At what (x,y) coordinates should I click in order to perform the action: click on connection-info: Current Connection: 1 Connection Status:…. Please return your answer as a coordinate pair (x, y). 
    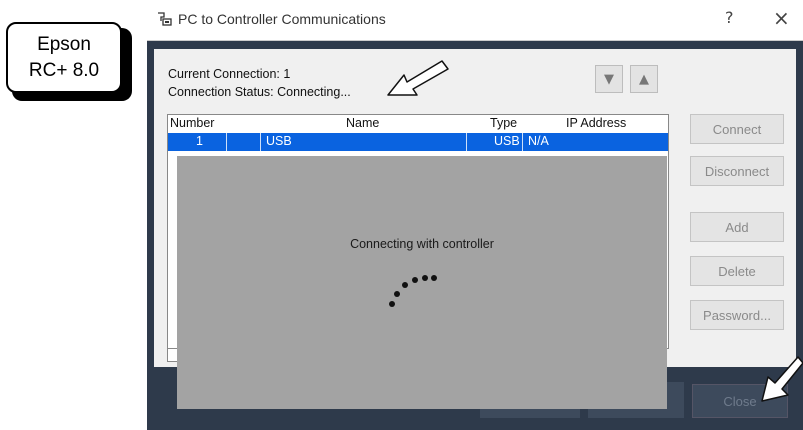
    Looking at the image, I should click on (259, 83).